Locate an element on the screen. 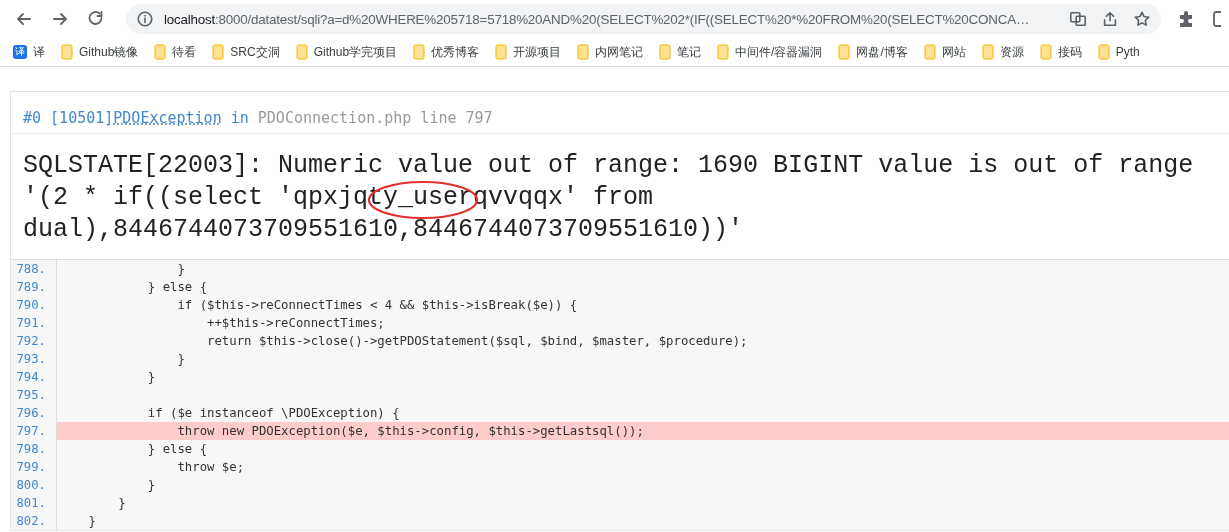  bookmark: Github学完项目 is located at coordinates (347, 52).